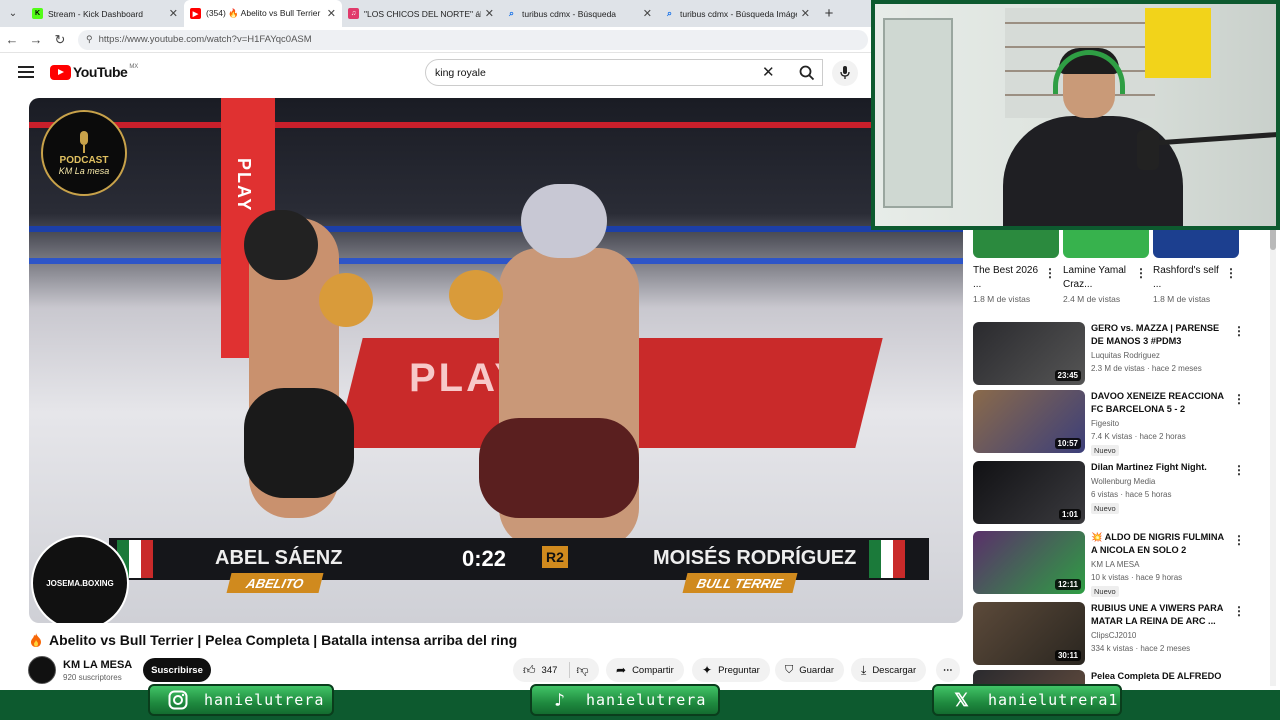 The image size is (1280, 720). Describe the element at coordinates (810, 670) in the screenshot. I see `save-button: ⛉ Guardar` at that location.